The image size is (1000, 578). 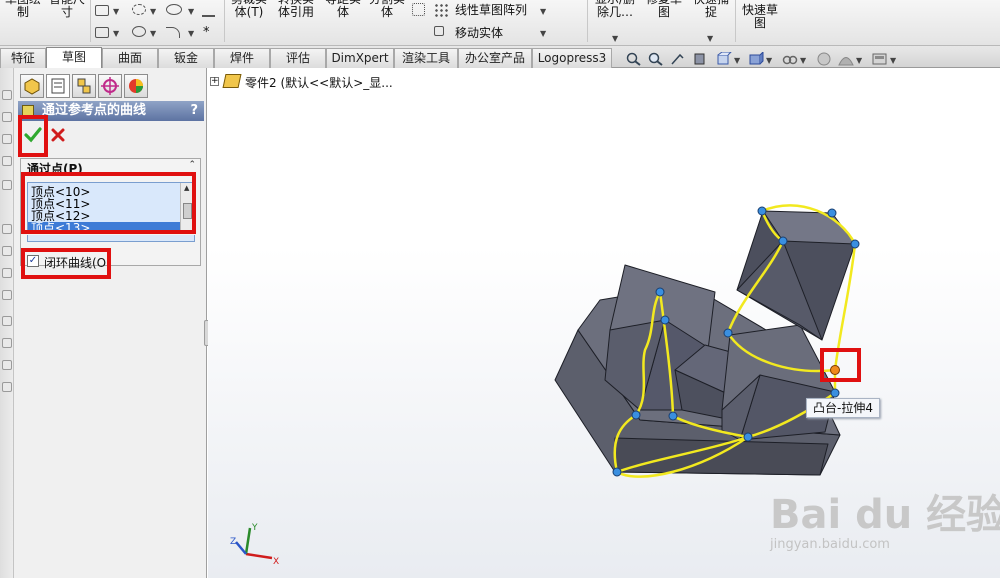 I want to click on dimxpert-manager-tab, so click(x=110, y=86).